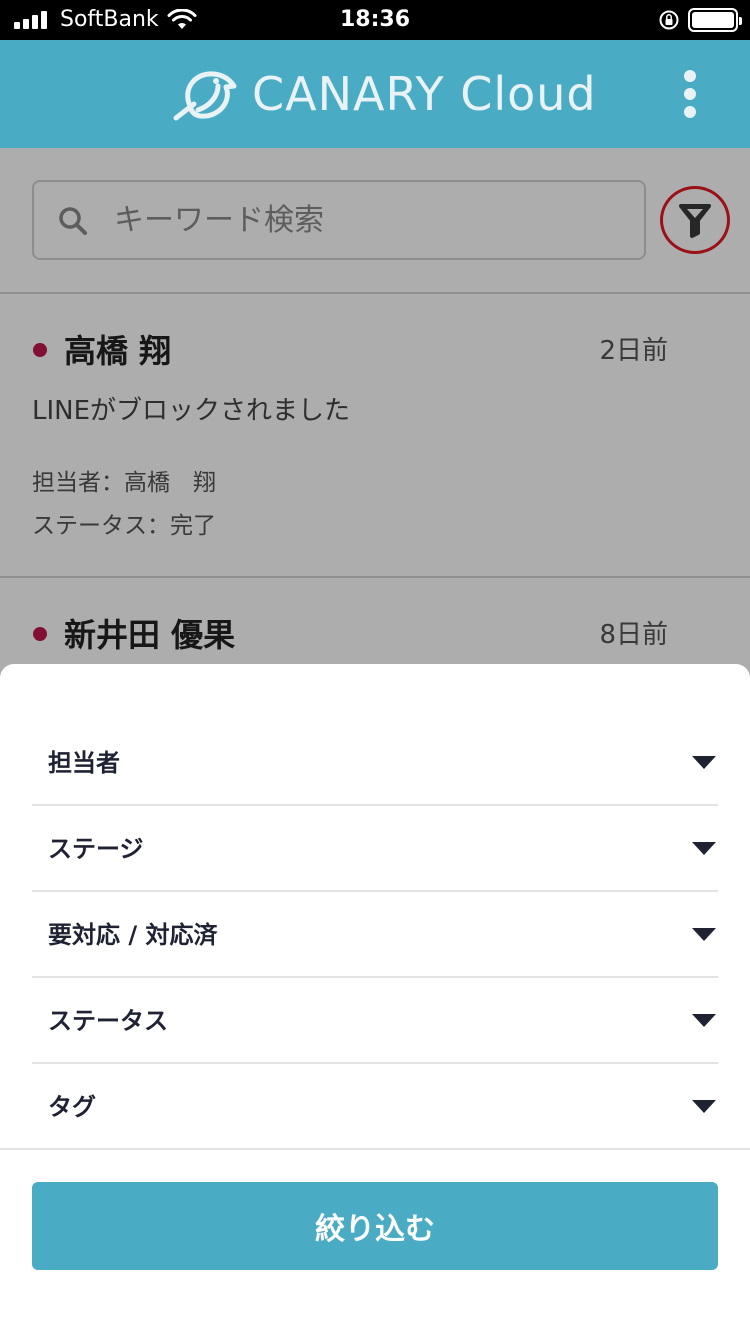 The width and height of the screenshot is (750, 1334). What do you see at coordinates (375, 849) in the screenshot?
I see `filter-row-stage: ステージ` at bounding box center [375, 849].